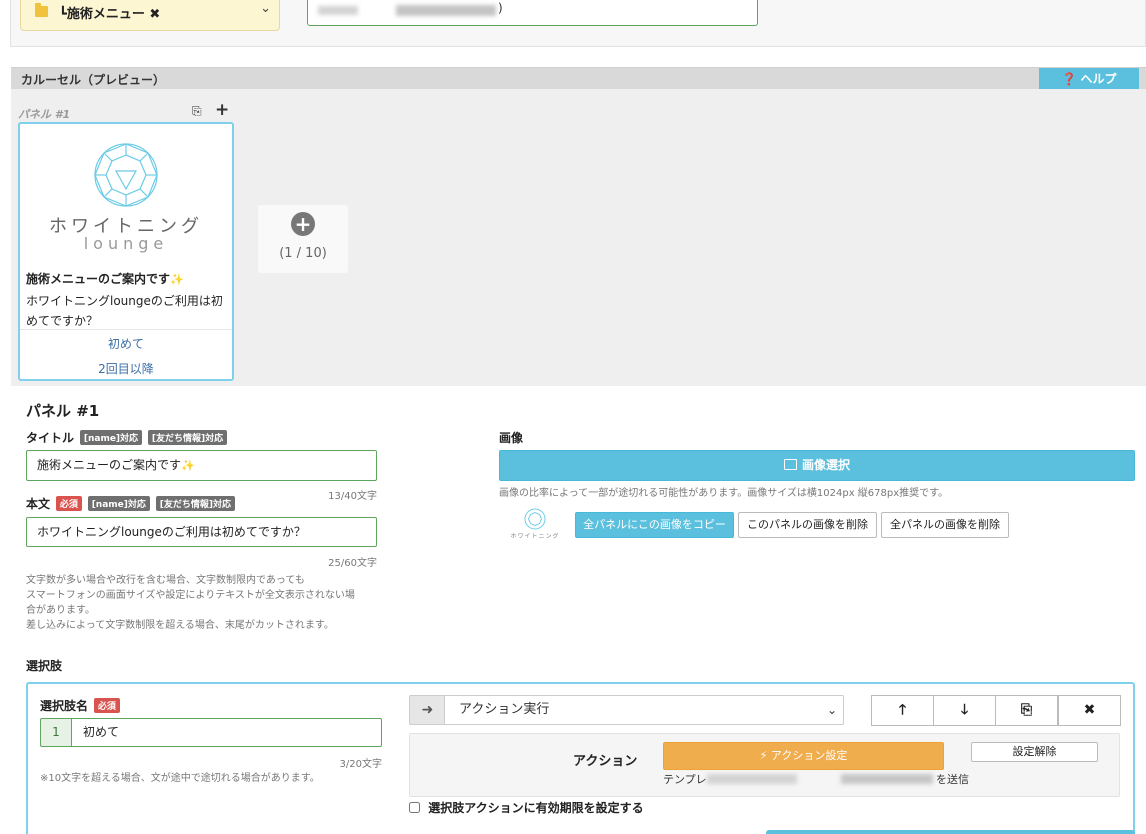  Describe the element at coordinates (685, 779) in the screenshot. I see `template-prefix: テンプレ` at that location.